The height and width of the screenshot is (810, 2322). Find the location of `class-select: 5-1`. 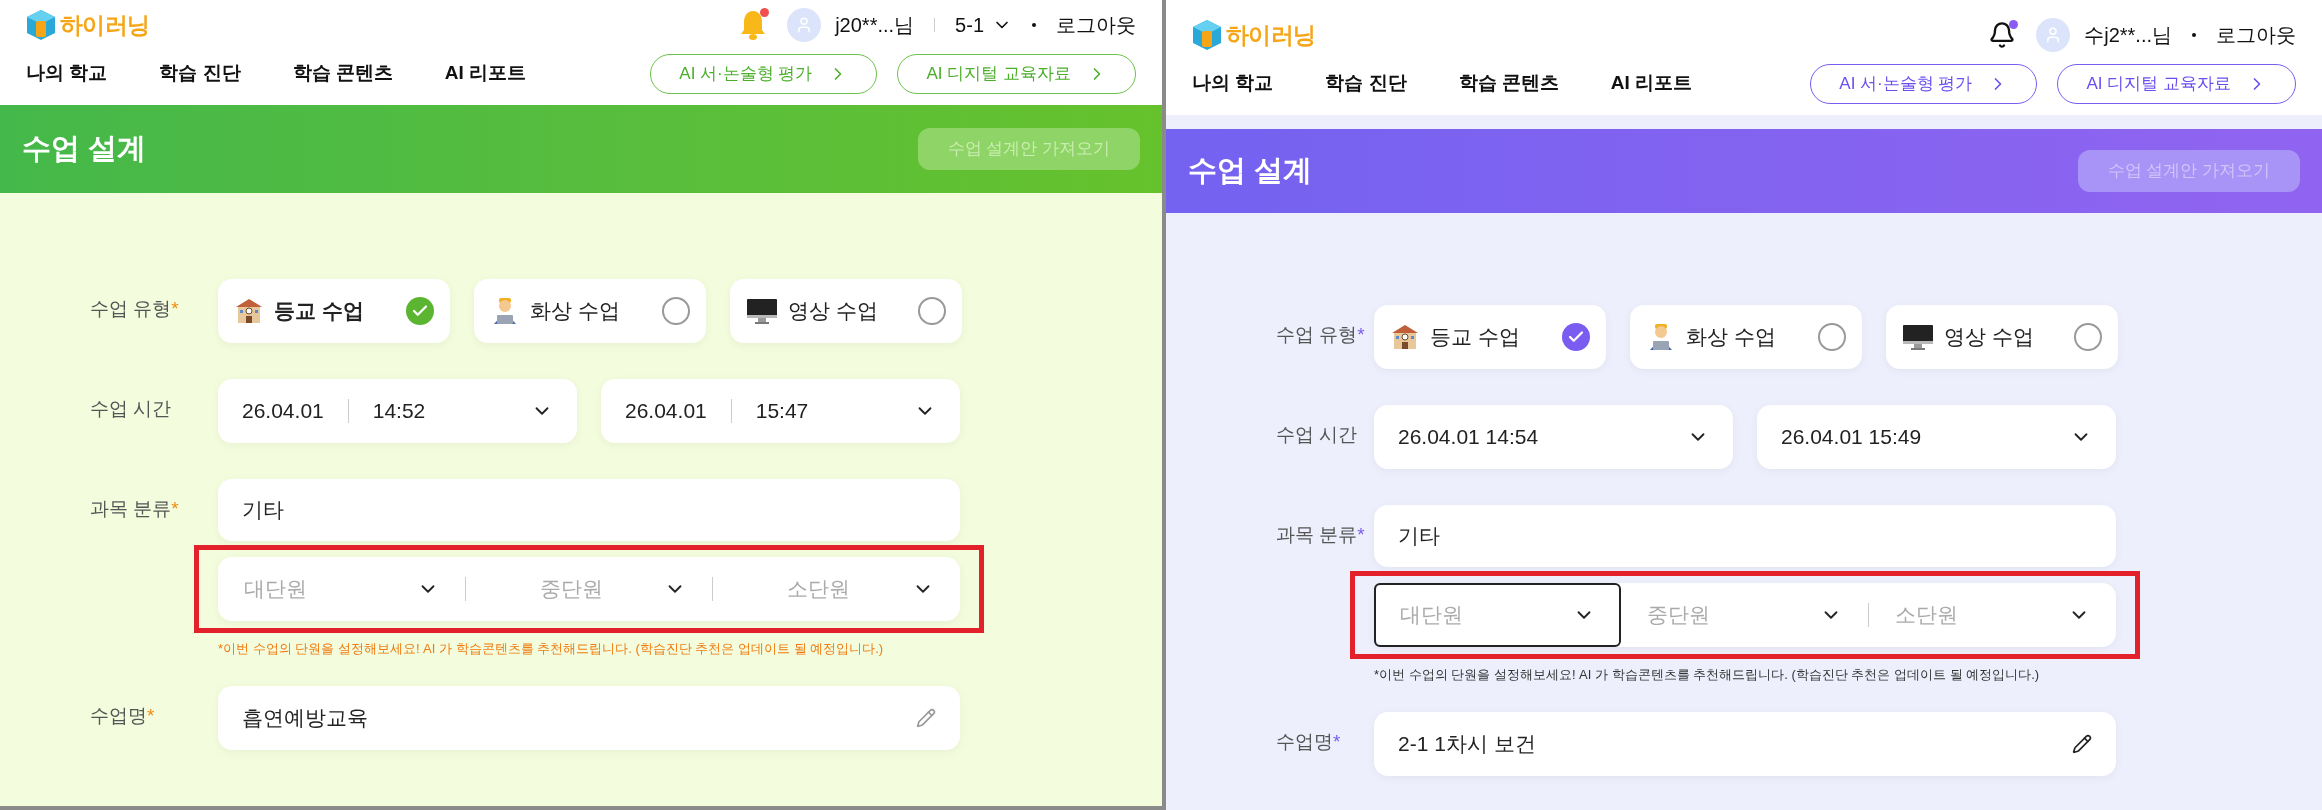

class-select: 5-1 is located at coordinates (983, 25).